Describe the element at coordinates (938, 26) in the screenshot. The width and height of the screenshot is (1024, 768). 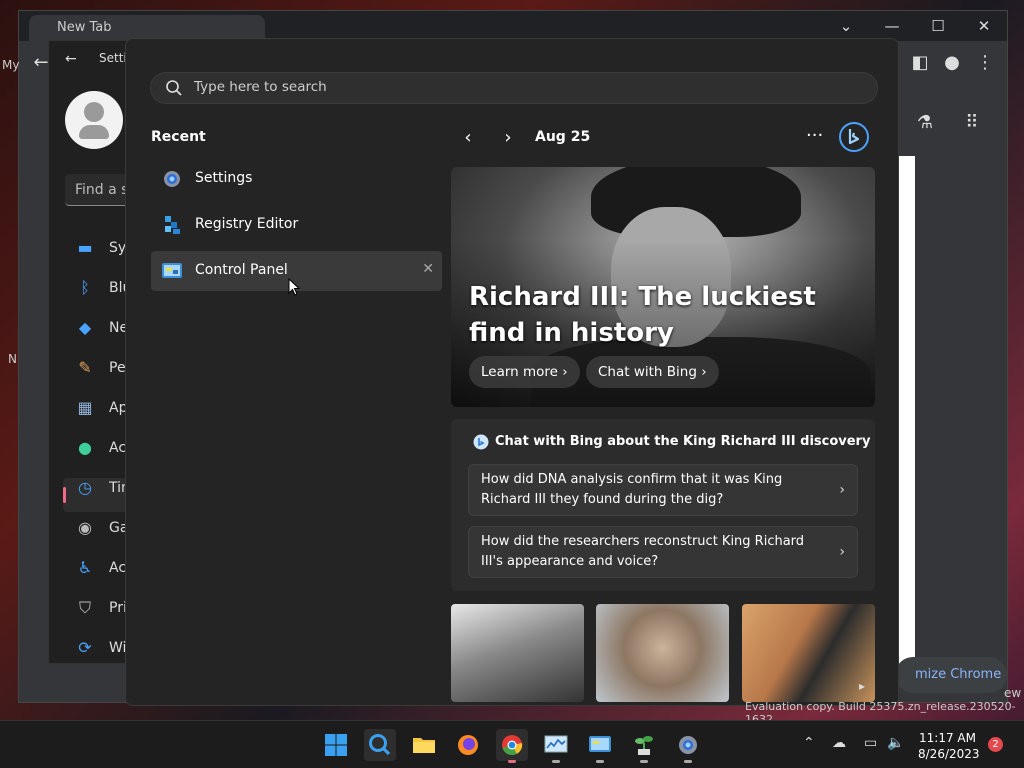
I see `maximize-icon: ☐` at that location.